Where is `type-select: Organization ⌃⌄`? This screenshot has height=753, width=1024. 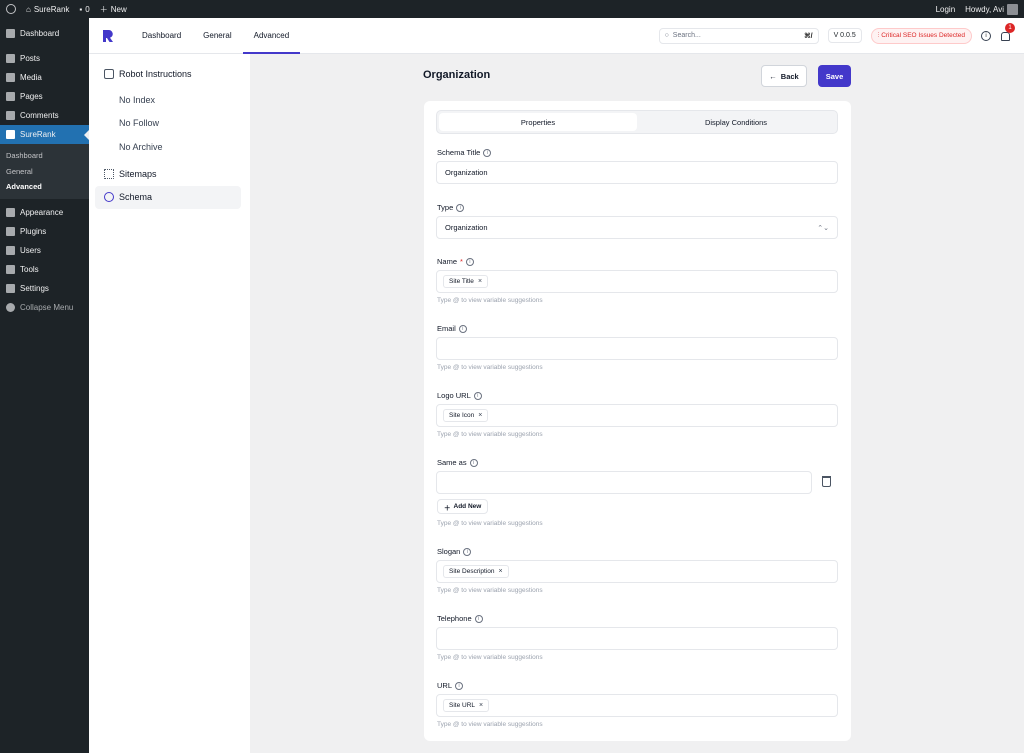
type-select: Organization ⌃⌄ is located at coordinates (637, 227).